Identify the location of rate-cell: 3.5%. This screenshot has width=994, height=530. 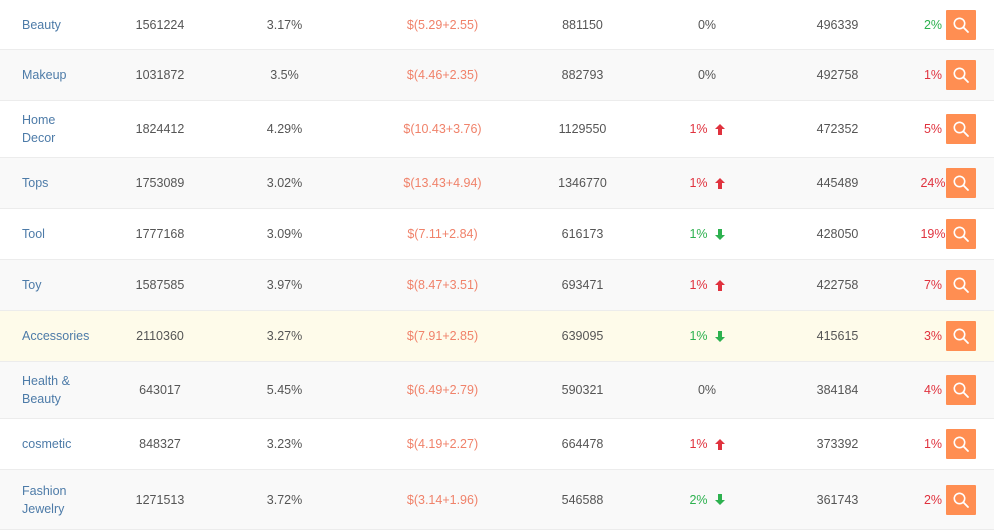
(284, 75).